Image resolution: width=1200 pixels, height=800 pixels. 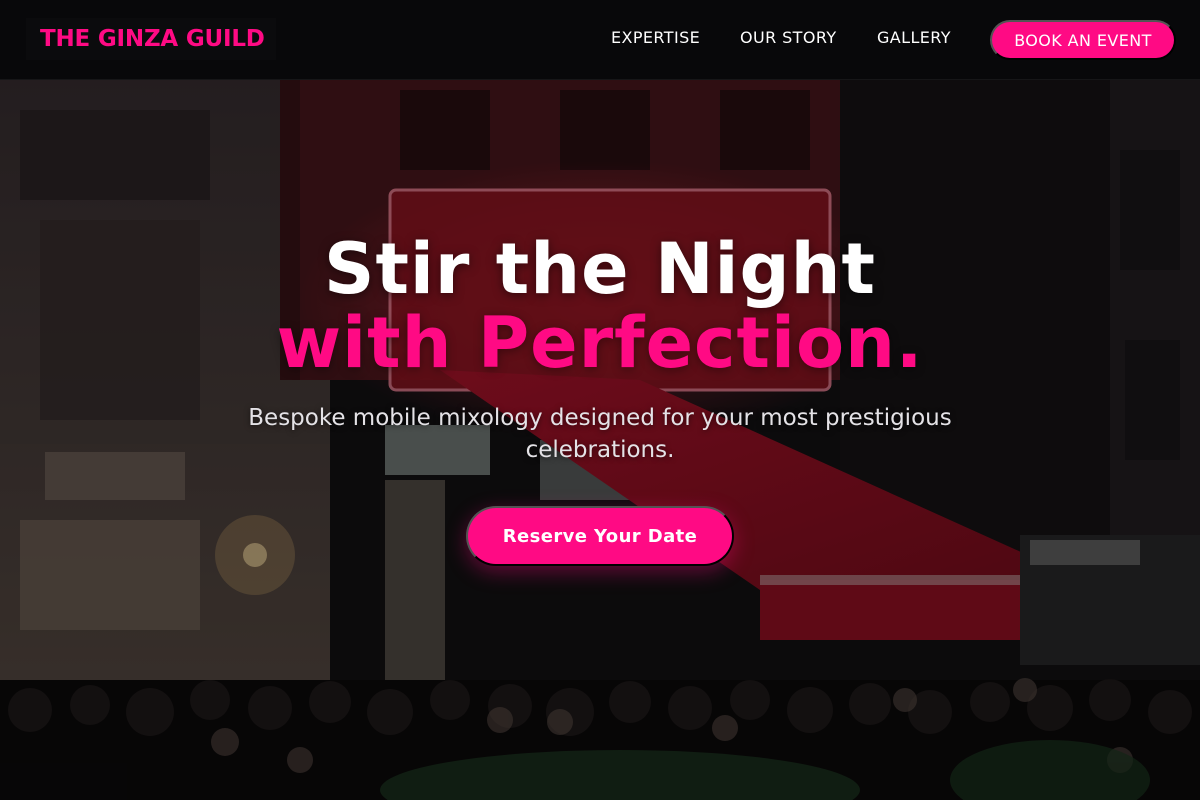 I want to click on nav-link-expertise: EXPERTISE, so click(x=655, y=37).